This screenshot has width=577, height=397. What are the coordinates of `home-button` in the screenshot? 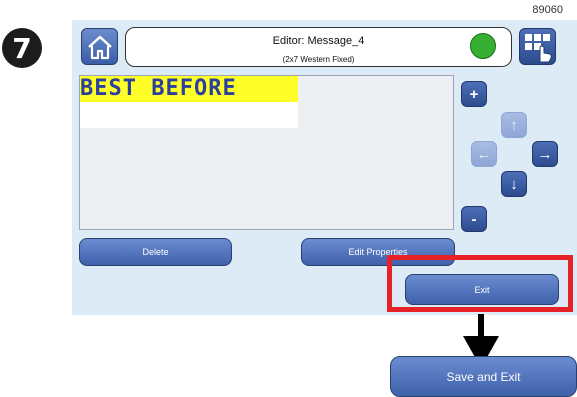 It's located at (99, 46).